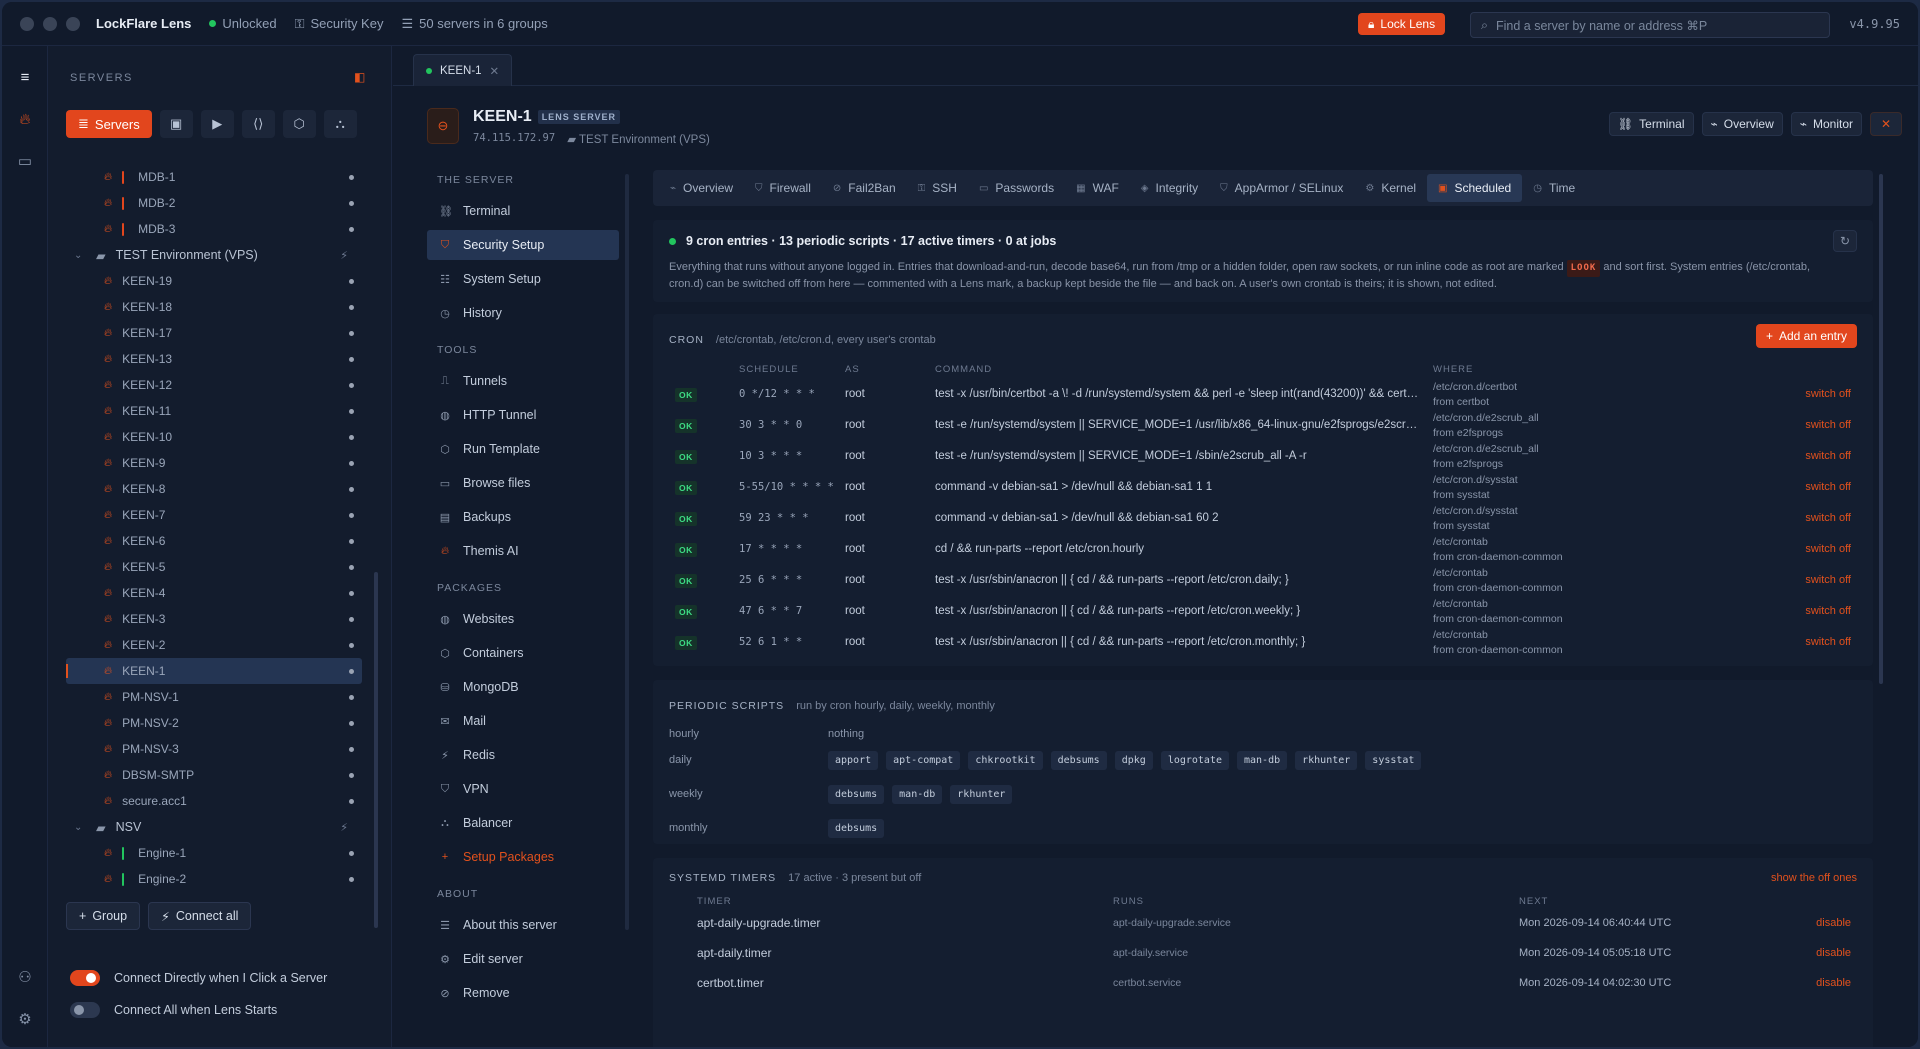 This screenshot has width=1920, height=1049. I want to click on tree-server: 🔥︎ KEEN-1, so click(214, 671).